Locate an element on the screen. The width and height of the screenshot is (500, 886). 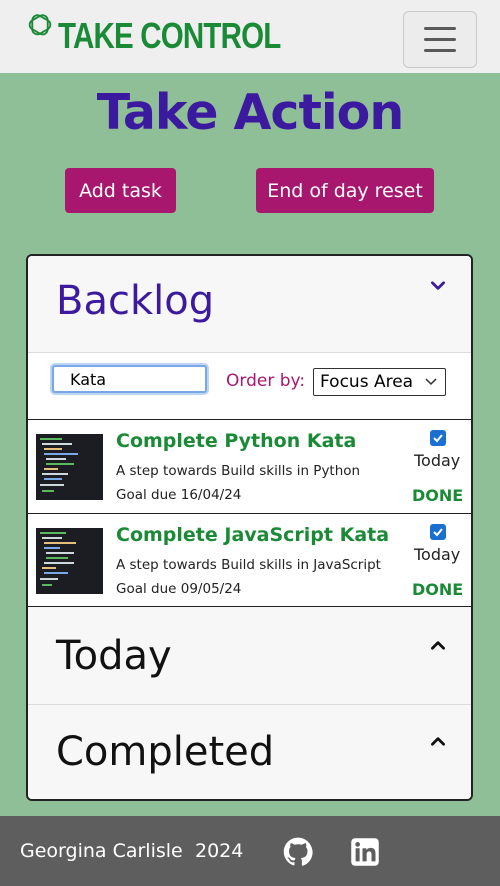
footer-year: 2024 is located at coordinates (219, 851).